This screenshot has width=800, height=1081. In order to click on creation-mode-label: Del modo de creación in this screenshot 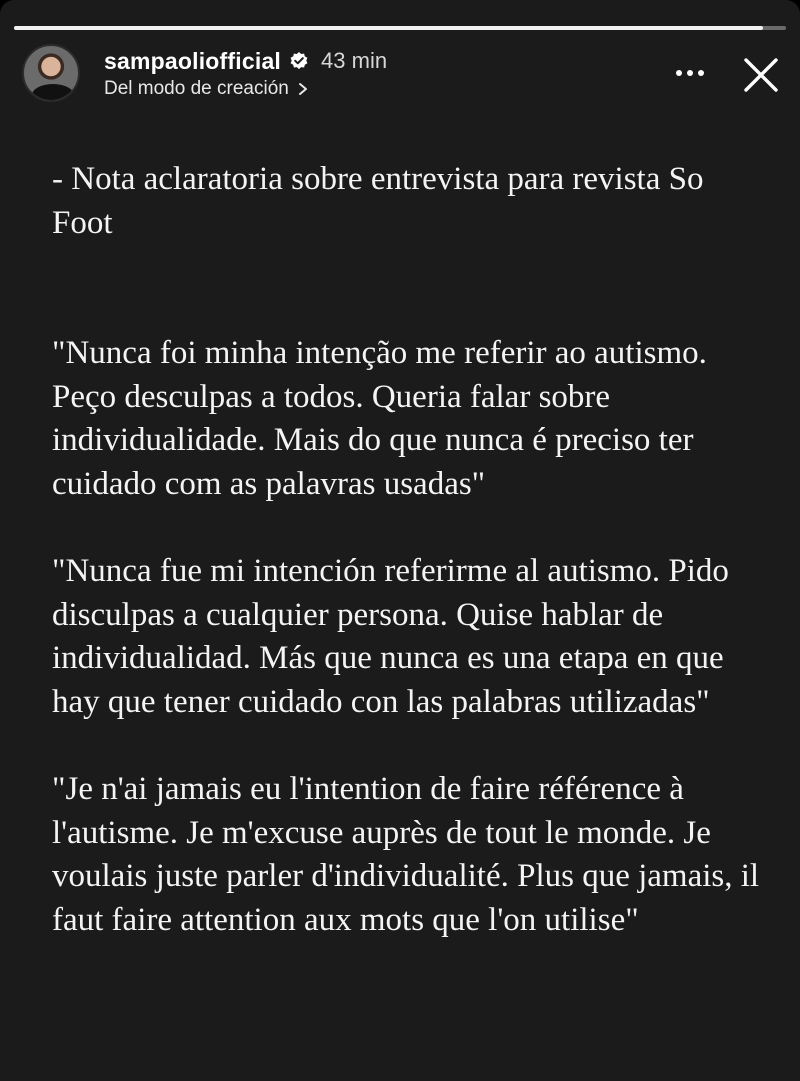, I will do `click(196, 88)`.